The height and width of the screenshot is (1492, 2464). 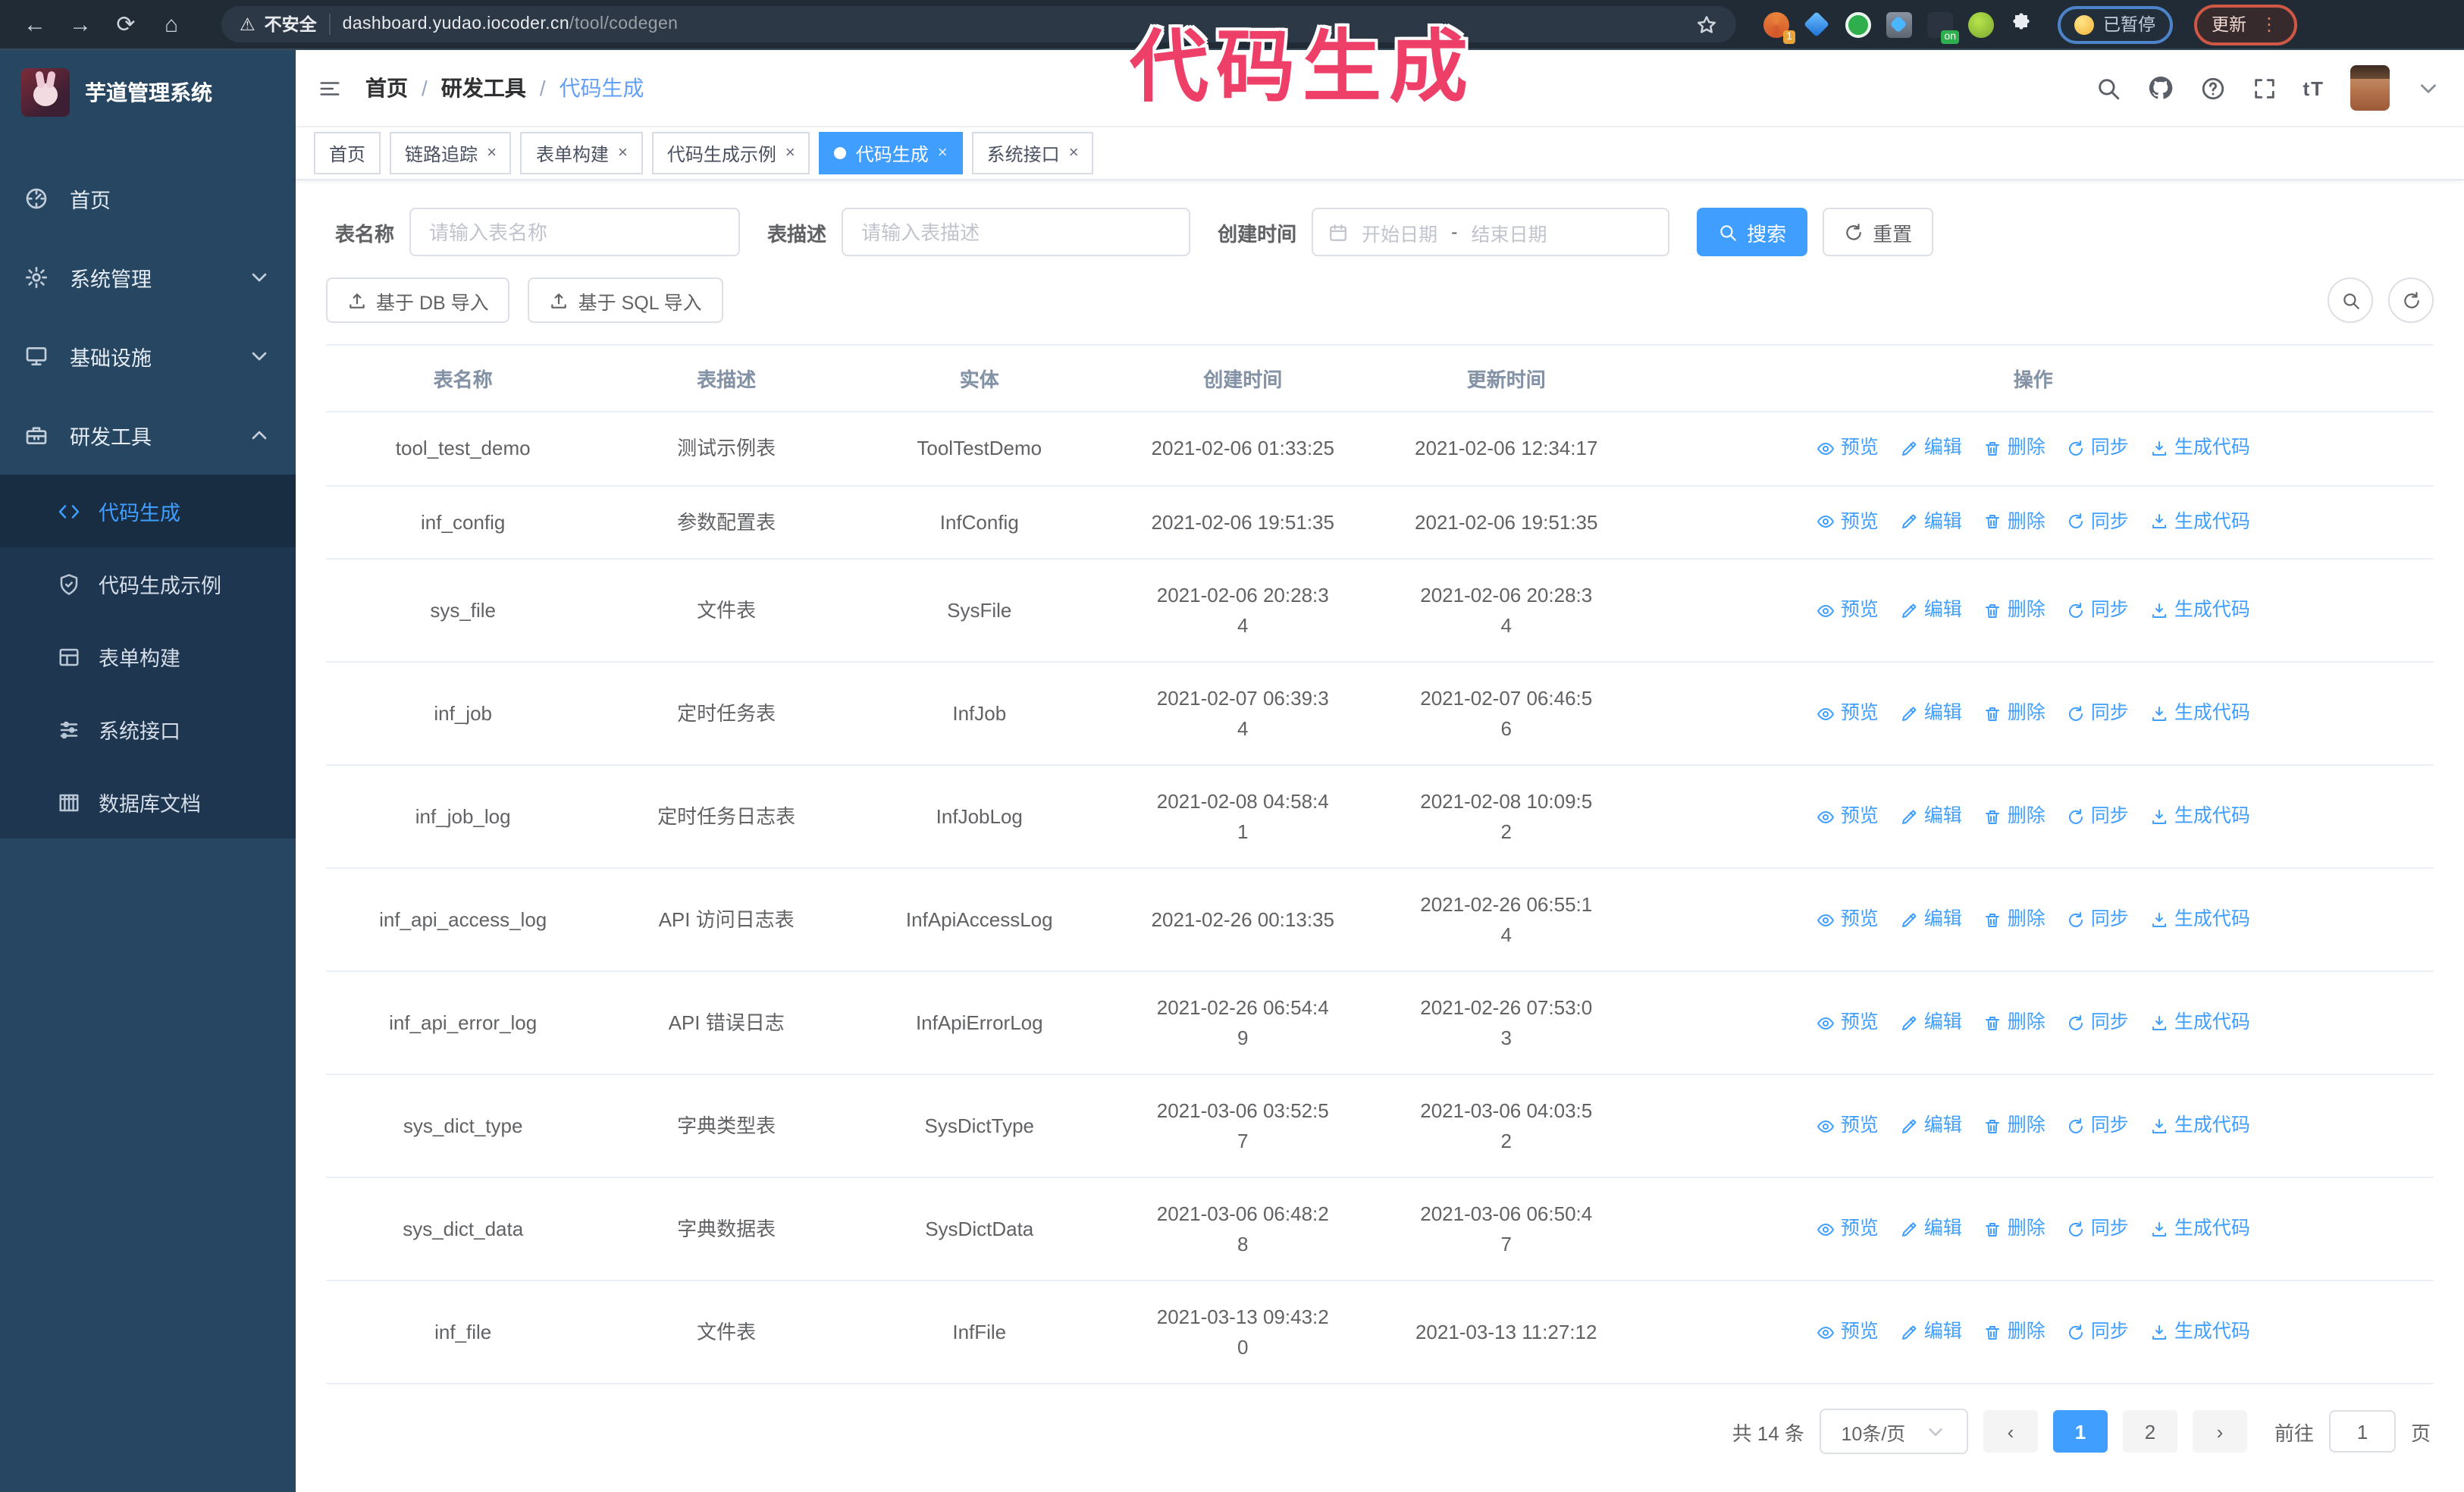 I want to click on browser-menu-dots-icon: ⋮, so click(x=2269, y=25).